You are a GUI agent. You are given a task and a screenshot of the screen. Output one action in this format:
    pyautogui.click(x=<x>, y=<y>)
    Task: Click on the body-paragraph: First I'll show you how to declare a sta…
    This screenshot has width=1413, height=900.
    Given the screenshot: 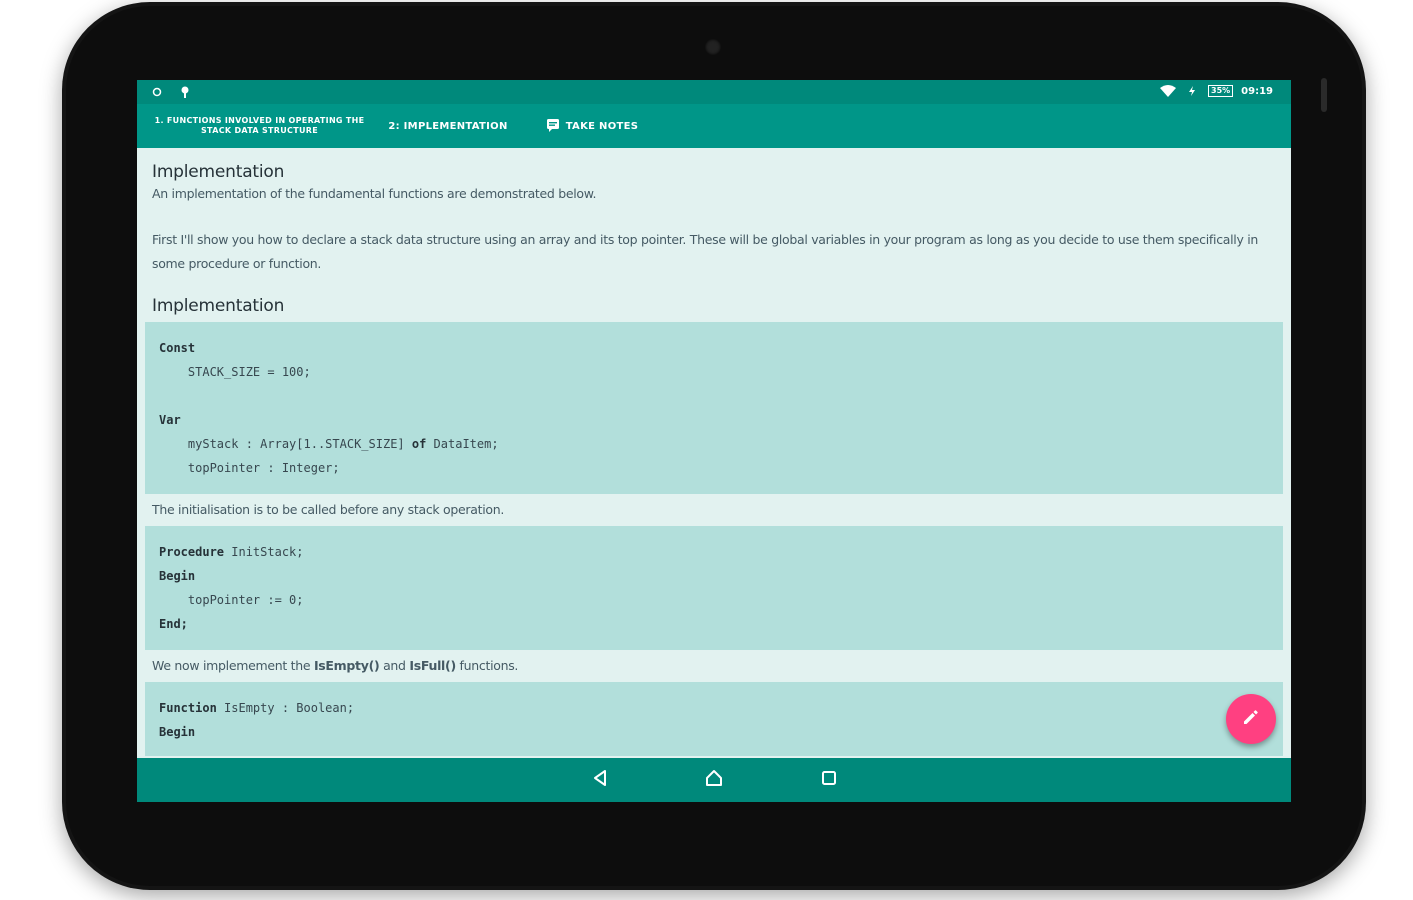 What is the action you would take?
    pyautogui.click(x=705, y=251)
    